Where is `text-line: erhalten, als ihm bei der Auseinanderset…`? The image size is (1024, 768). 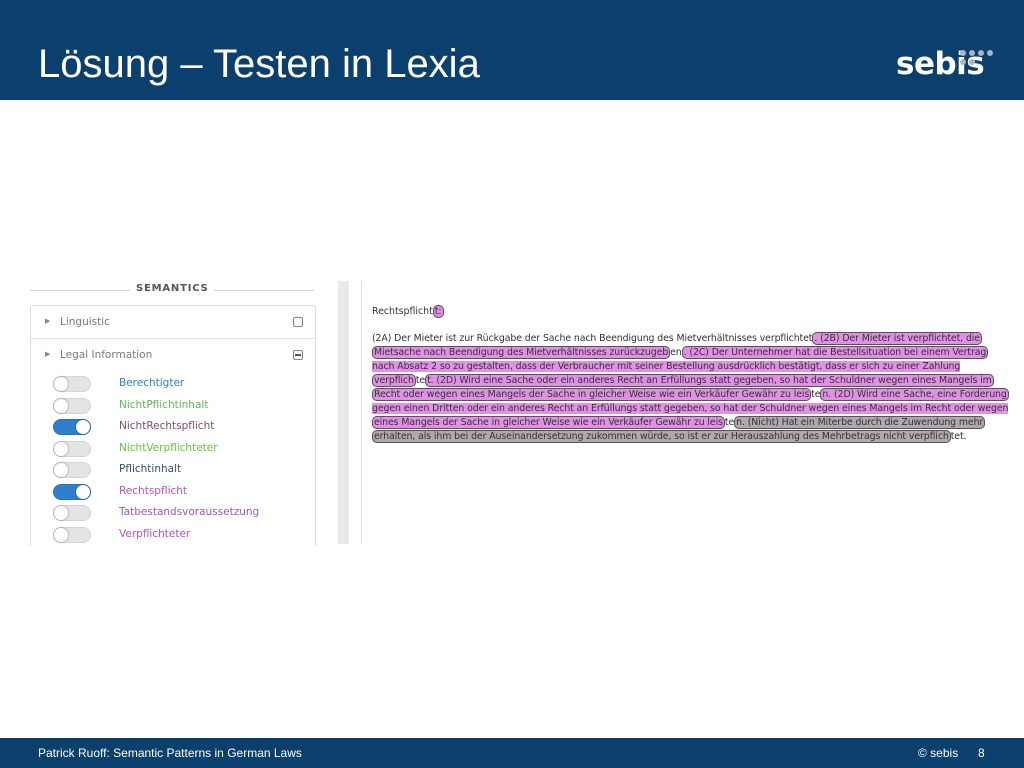 text-line: erhalten, als ihm bei der Auseinanderset… is located at coordinates (669, 436).